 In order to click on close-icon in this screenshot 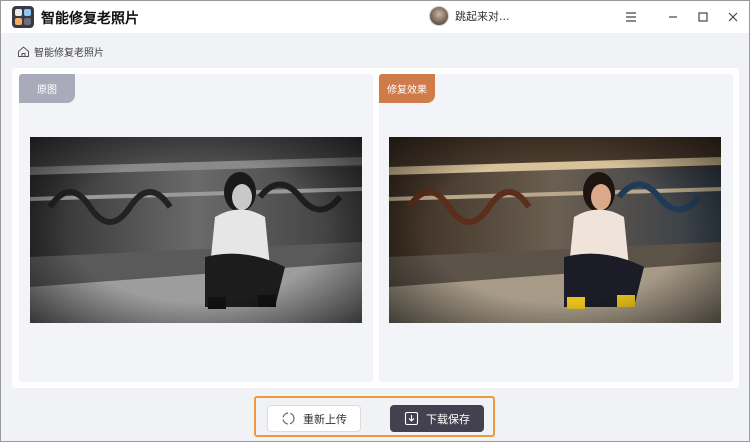, I will do `click(733, 17)`.